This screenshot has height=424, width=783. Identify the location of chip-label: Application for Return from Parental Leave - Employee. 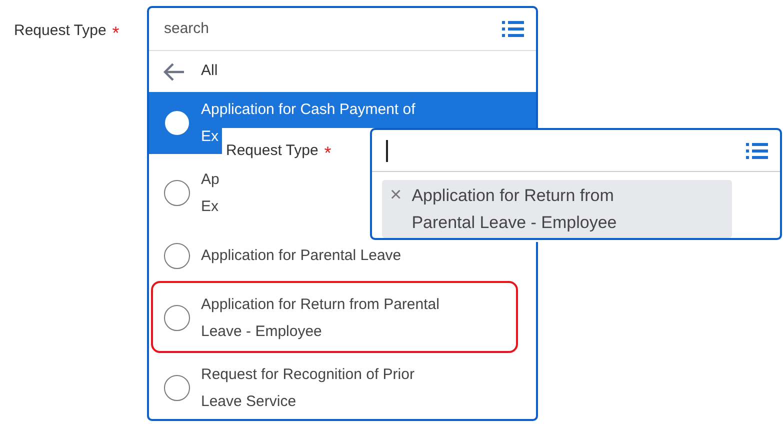
(514, 209).